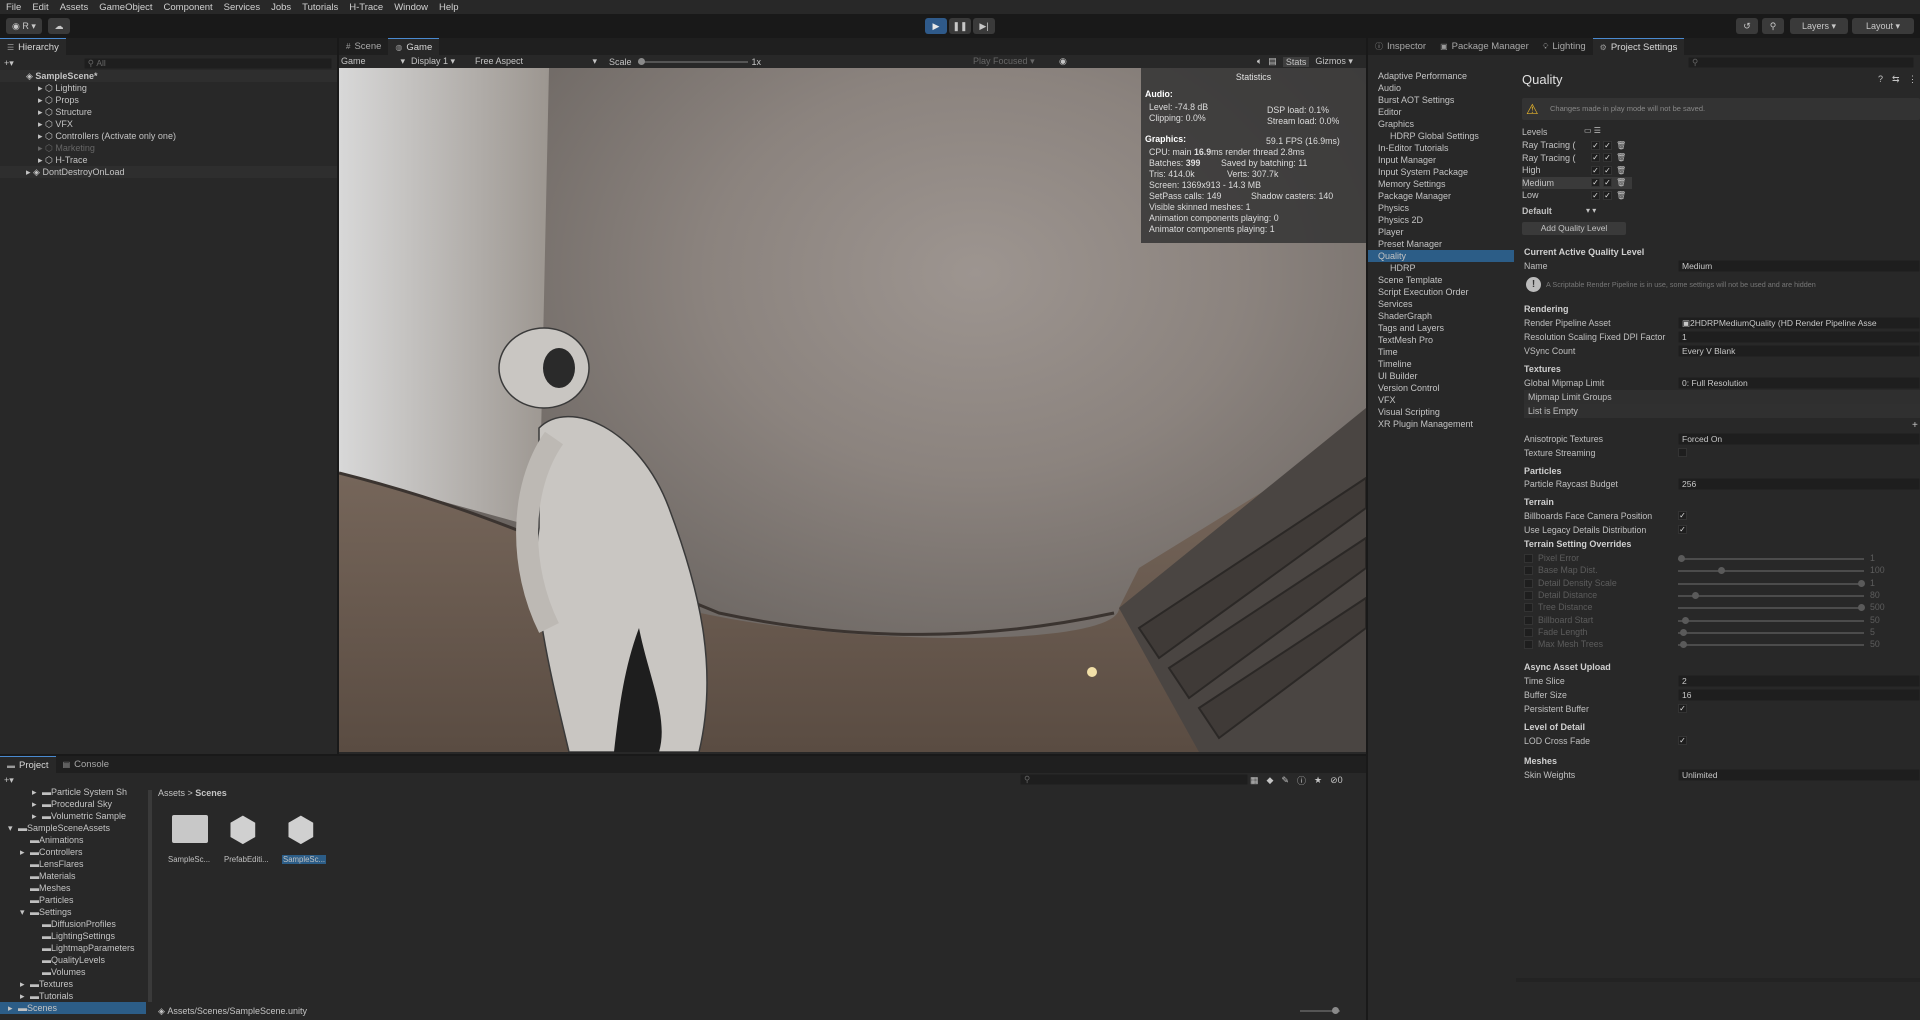 This screenshot has width=1920, height=1020. I want to click on settings-nav-shadergraph: ShaderGraph, so click(1441, 316).